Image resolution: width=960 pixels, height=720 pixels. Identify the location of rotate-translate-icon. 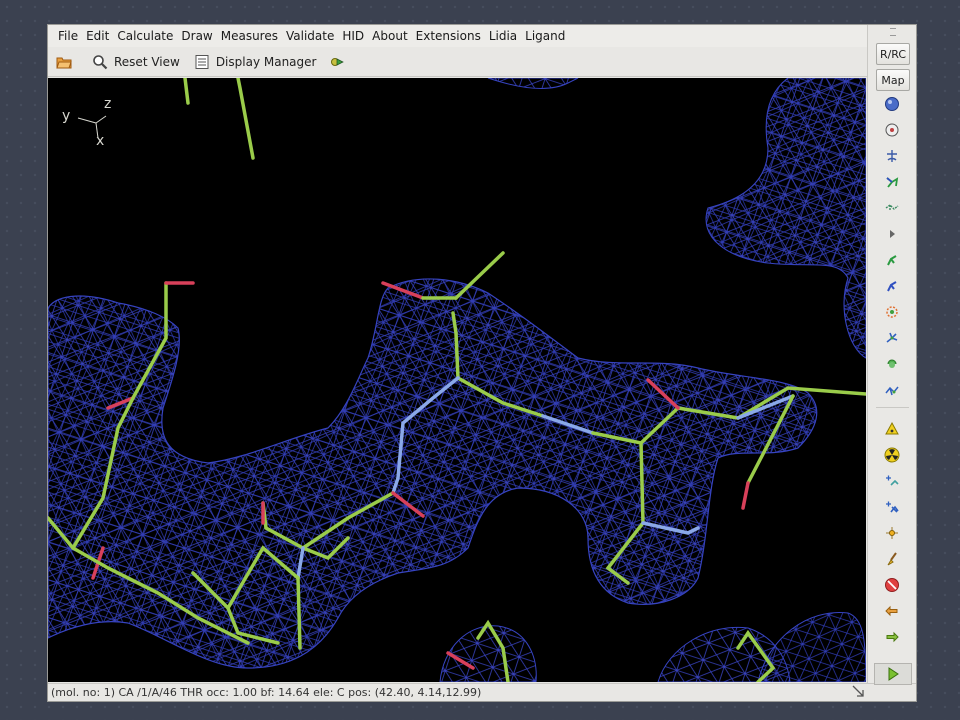
(892, 130).